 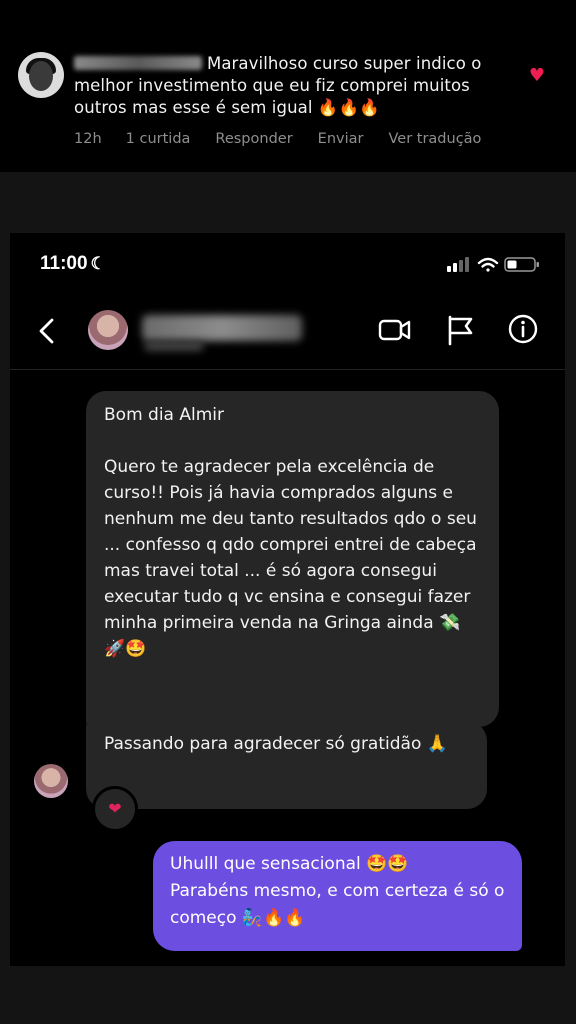 I want to click on heart-reaction-icon: ❤, so click(x=115, y=809).